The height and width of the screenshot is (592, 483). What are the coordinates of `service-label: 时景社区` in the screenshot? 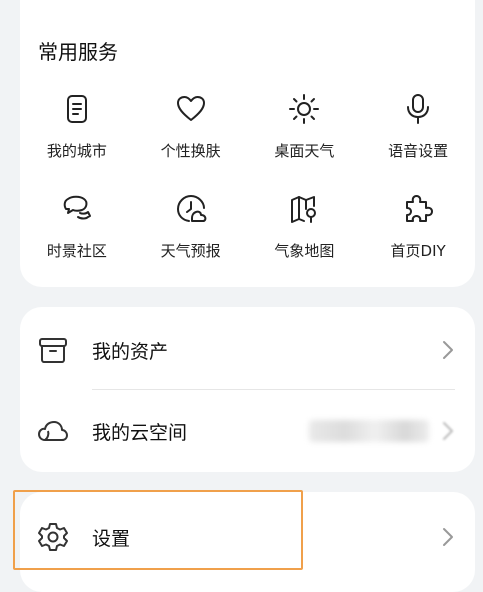 It's located at (76, 251).